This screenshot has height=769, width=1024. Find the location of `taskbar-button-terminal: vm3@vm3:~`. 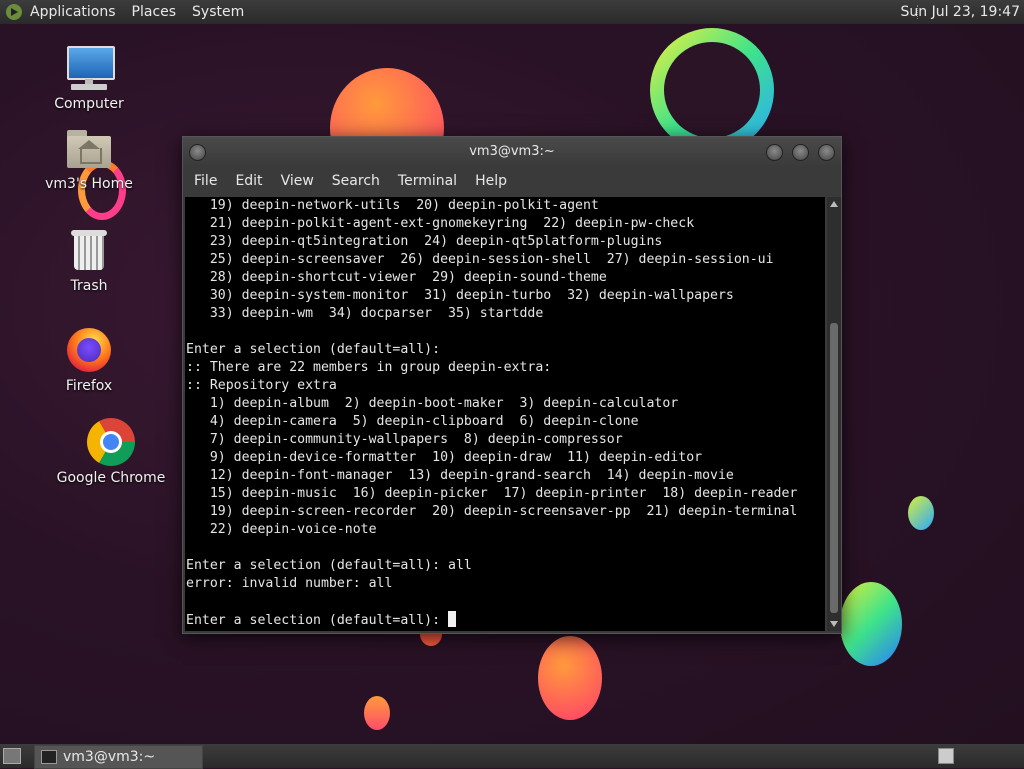

taskbar-button-terminal: vm3@vm3:~ is located at coordinates (118, 757).